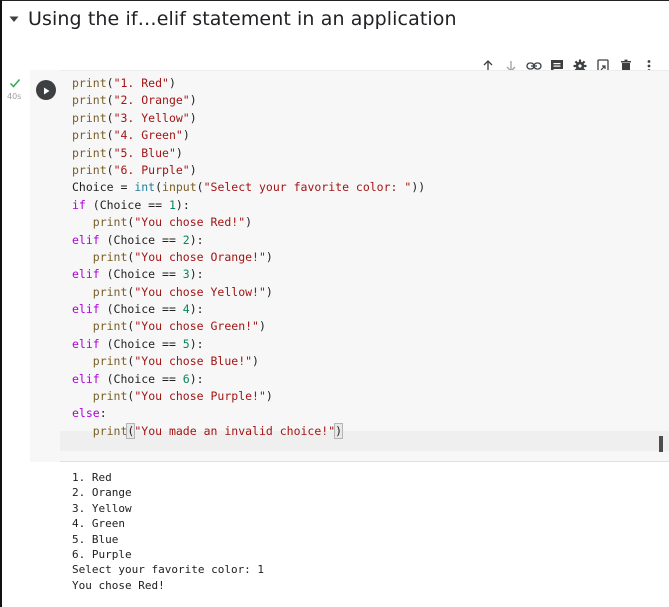 The image size is (669, 607). Describe the element at coordinates (200, 256) in the screenshot. I see `code-token: "You chose Orange!"` at that location.